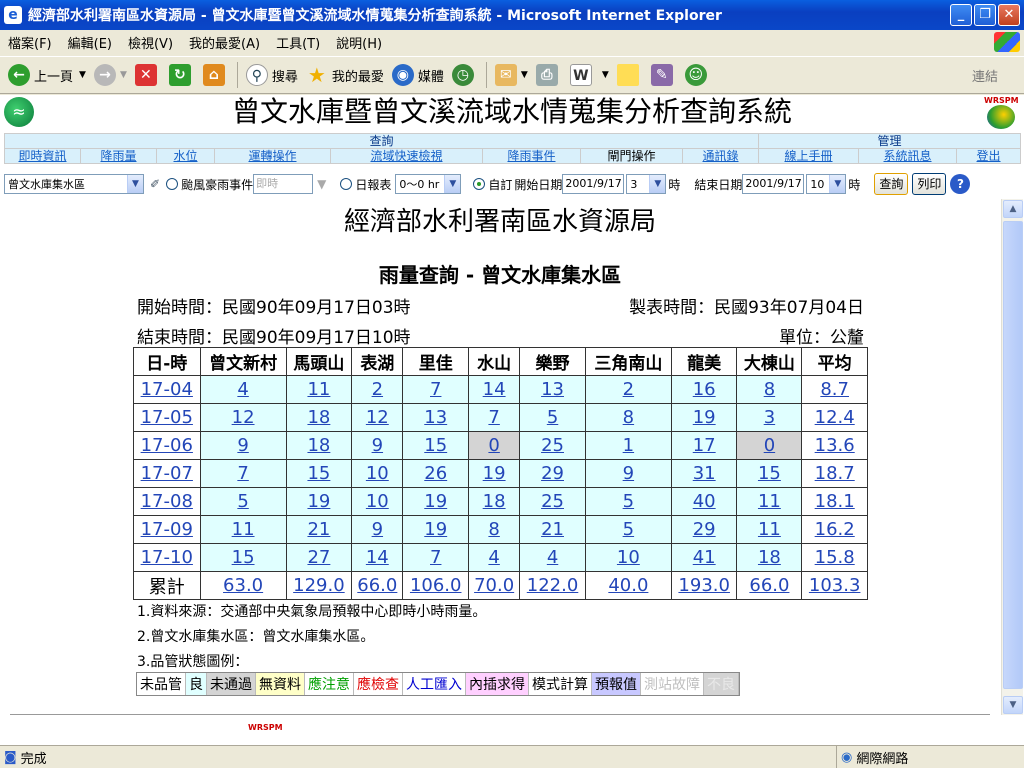 The width and height of the screenshot is (1024, 768). What do you see at coordinates (628, 389) in the screenshot?
I see `cell-value-link: 2` at bounding box center [628, 389].